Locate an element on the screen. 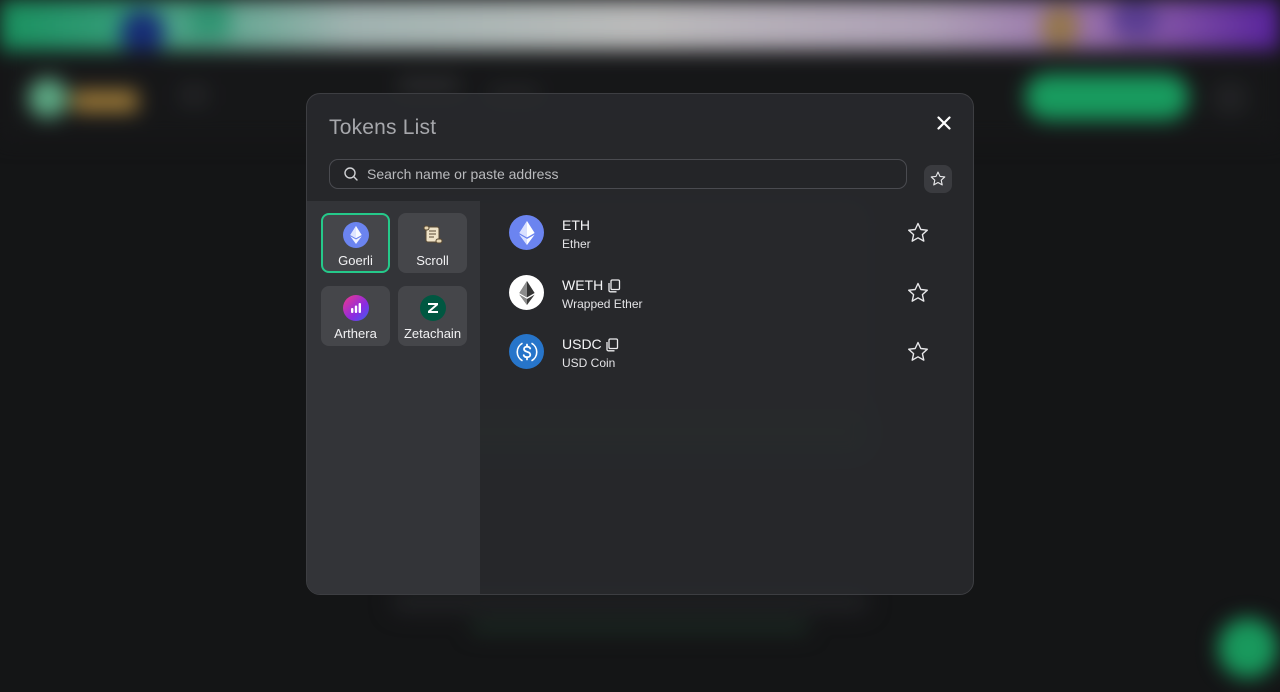 The image size is (1280, 692). modal-title: Tokens List is located at coordinates (383, 127).